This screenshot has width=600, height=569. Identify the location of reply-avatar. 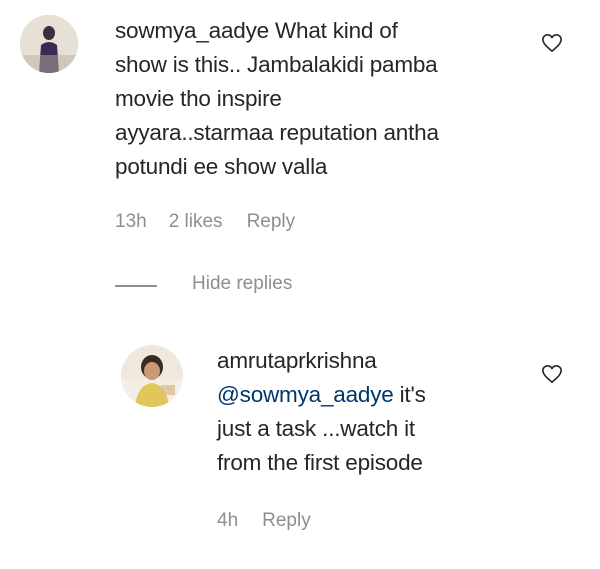
(152, 376).